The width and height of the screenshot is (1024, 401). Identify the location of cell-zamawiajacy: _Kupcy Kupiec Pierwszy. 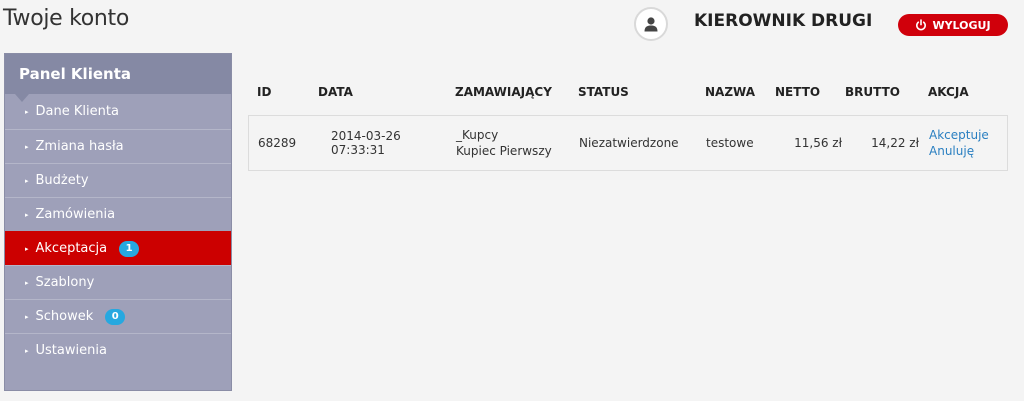
(517, 143).